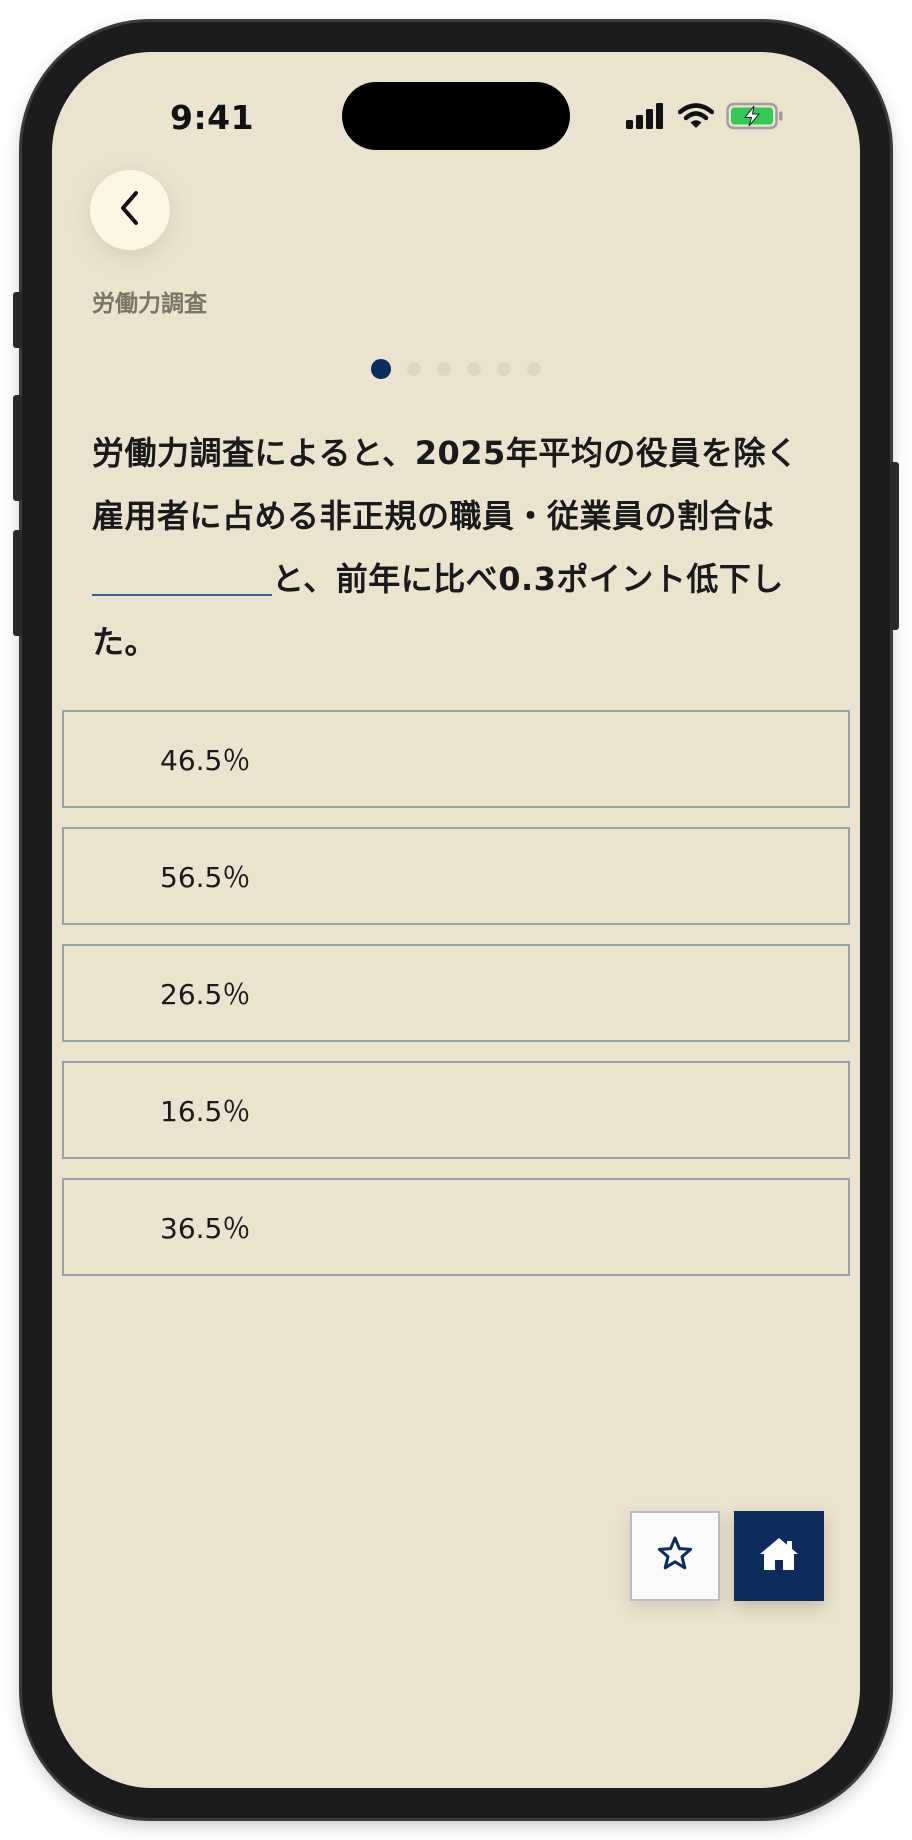  I want to click on home-icon, so click(779, 1556).